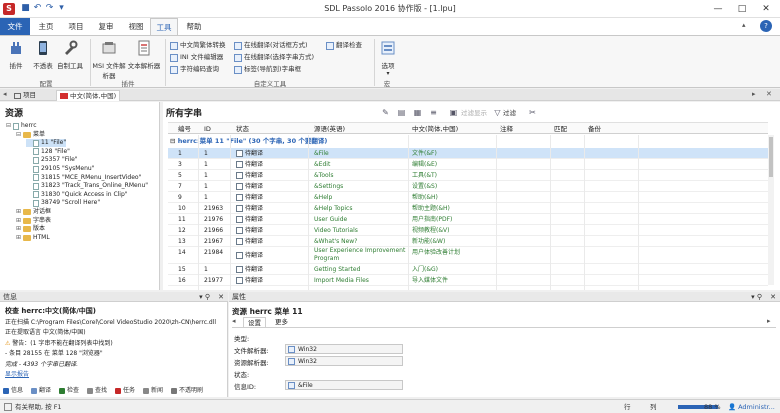 This screenshot has height=413, width=780. What do you see at coordinates (33, 212) in the screenshot?
I see `tree-item: ⊞ 对话框` at bounding box center [33, 212].